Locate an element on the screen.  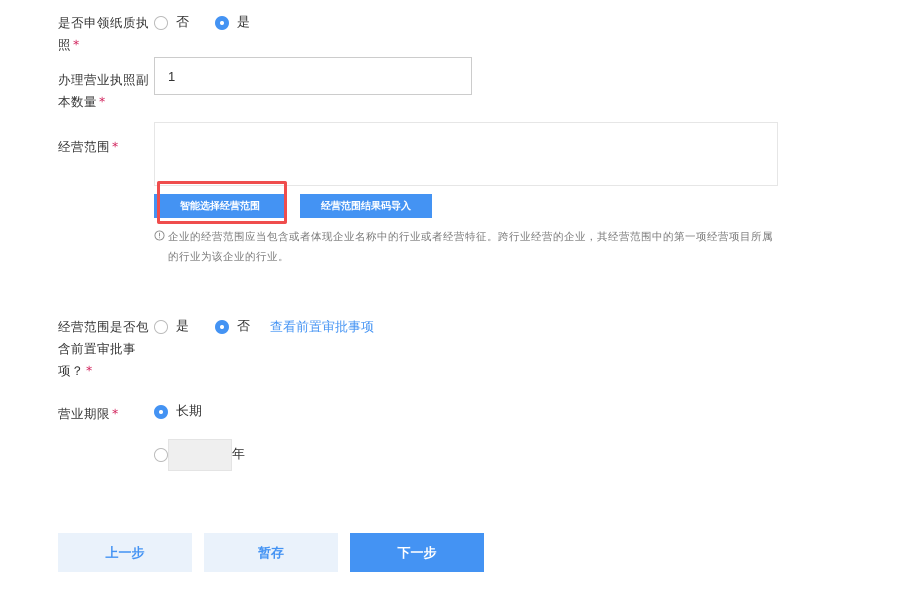
field-label: 经营范围是否包含前置审批事项？ * is located at coordinates (104, 349).